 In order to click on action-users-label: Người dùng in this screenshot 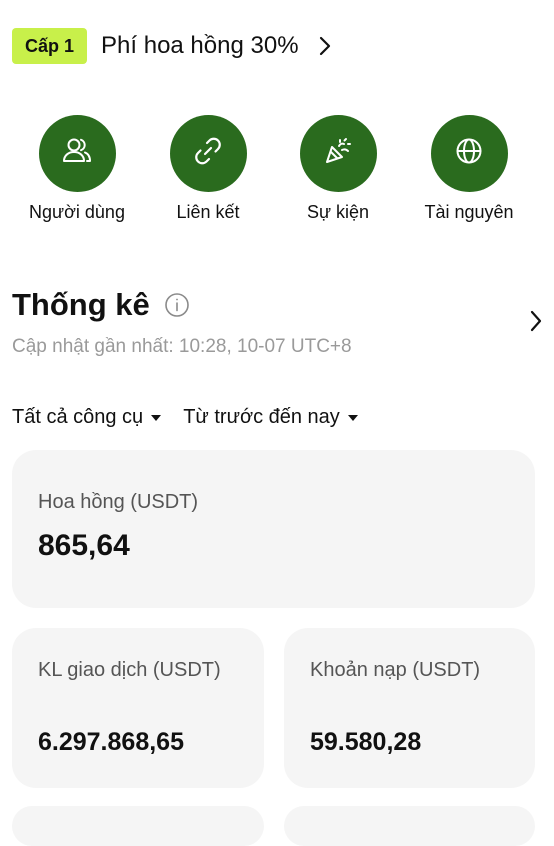, I will do `click(77, 212)`.